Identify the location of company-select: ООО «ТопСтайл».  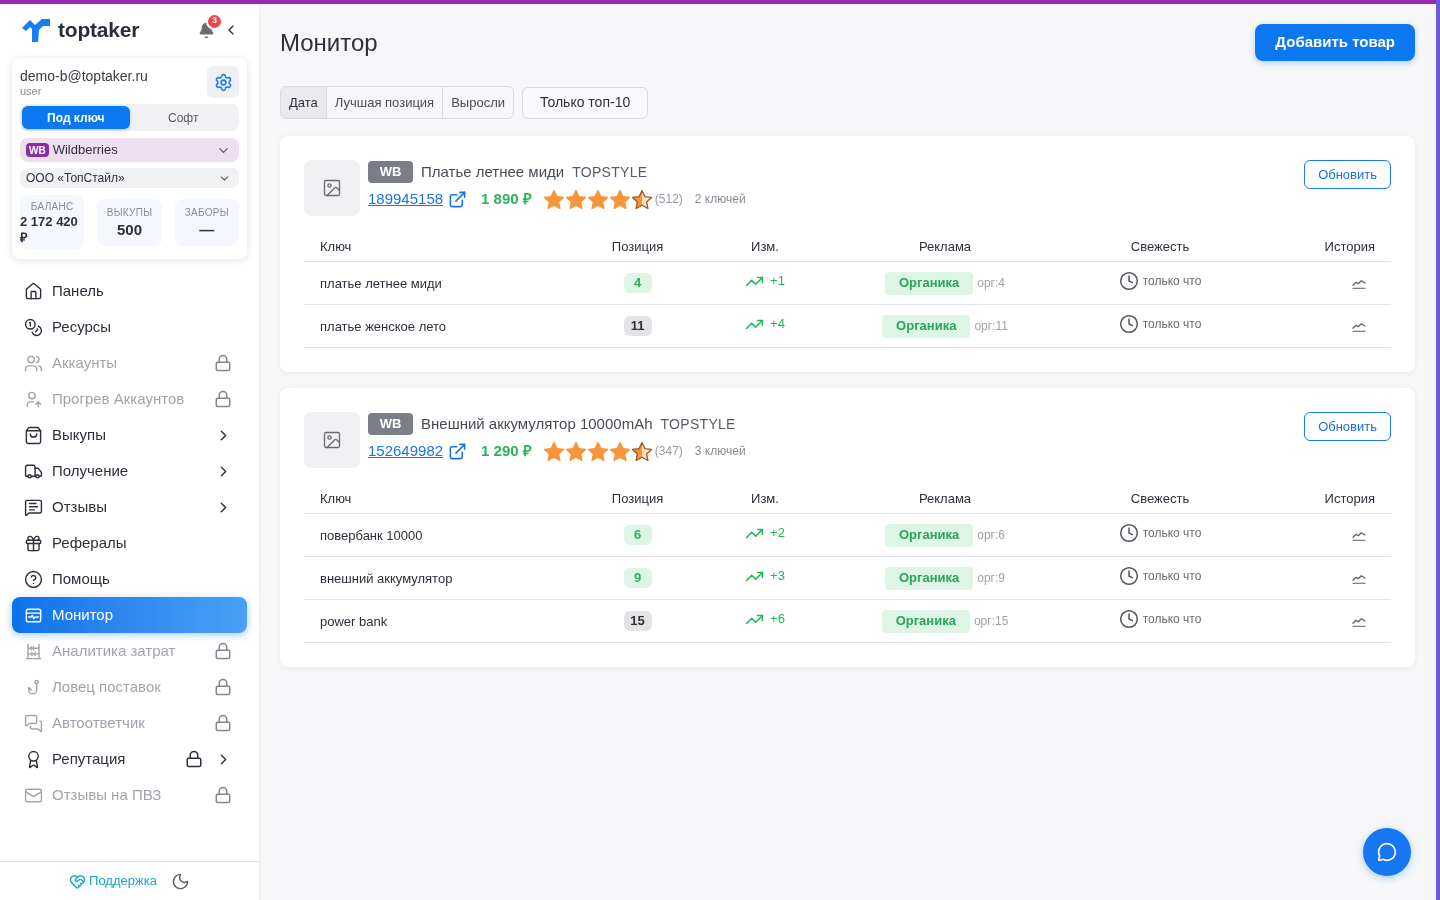
(129, 178).